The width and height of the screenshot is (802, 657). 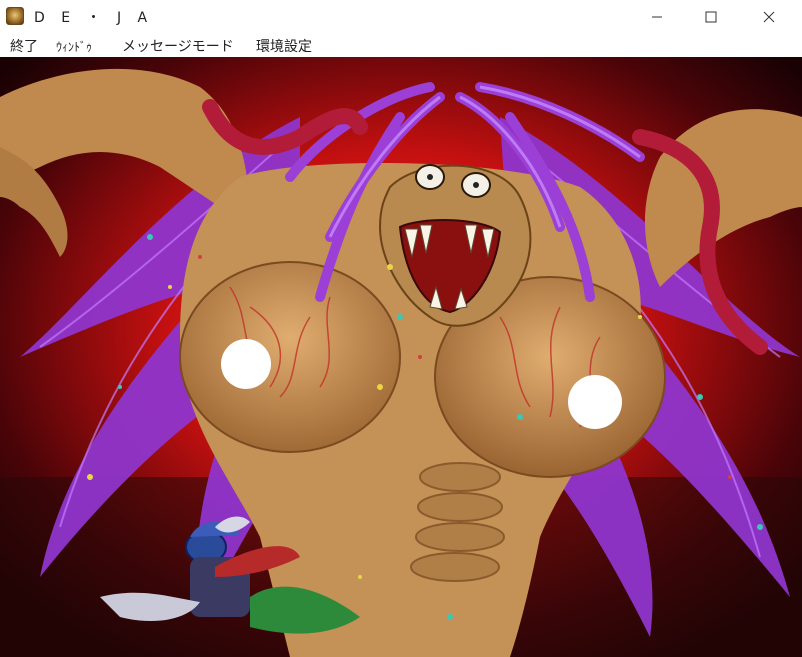 I want to click on title-bar: D E ・ J A, so click(x=401, y=16).